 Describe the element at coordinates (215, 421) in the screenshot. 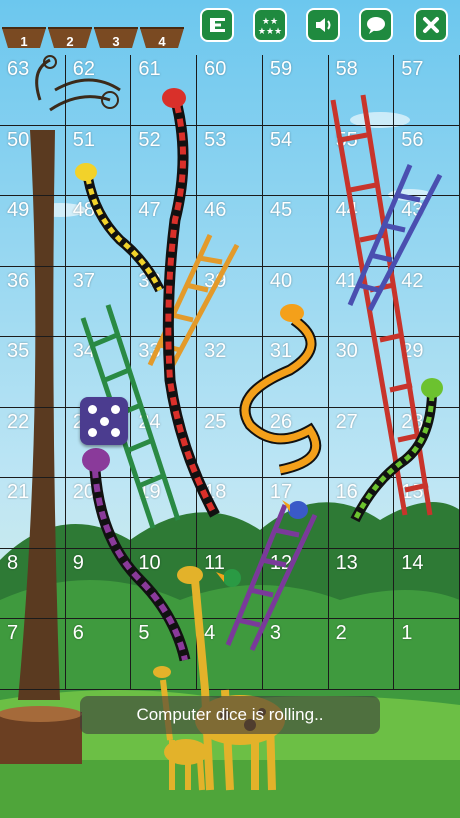

I see `cell-number: 25` at that location.